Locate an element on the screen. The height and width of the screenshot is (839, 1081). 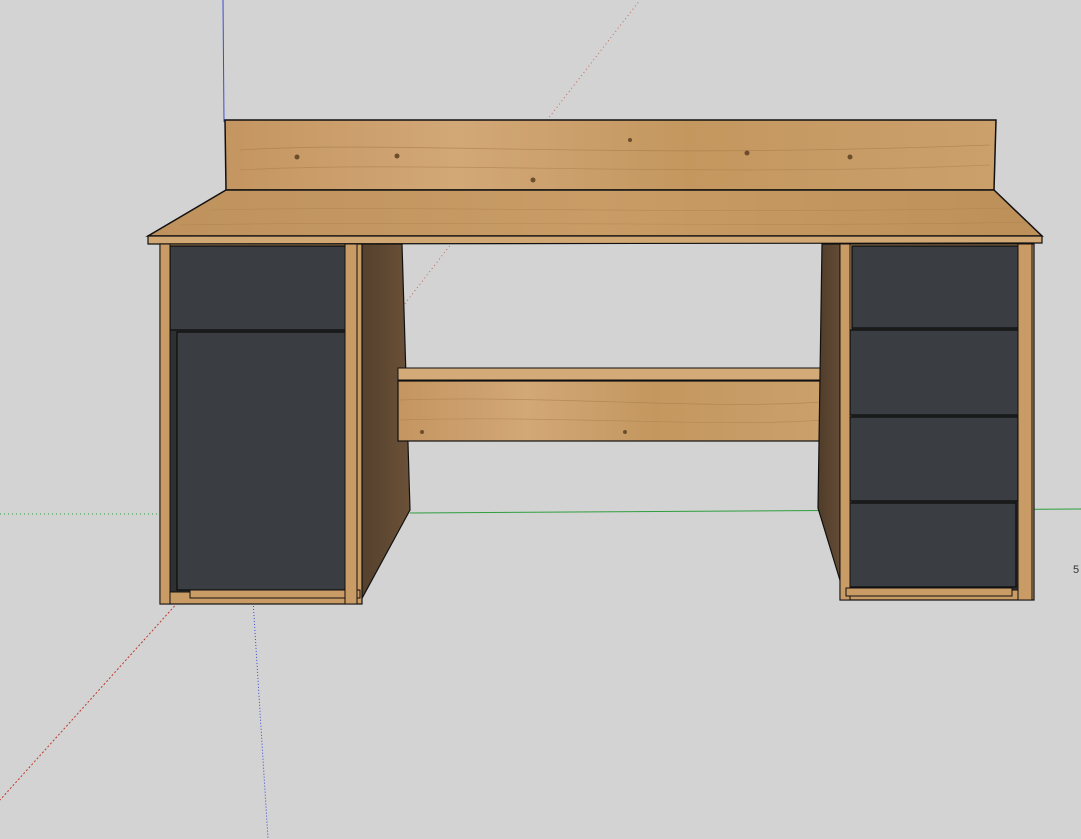
stretcher-panel is located at coordinates (611, 404).